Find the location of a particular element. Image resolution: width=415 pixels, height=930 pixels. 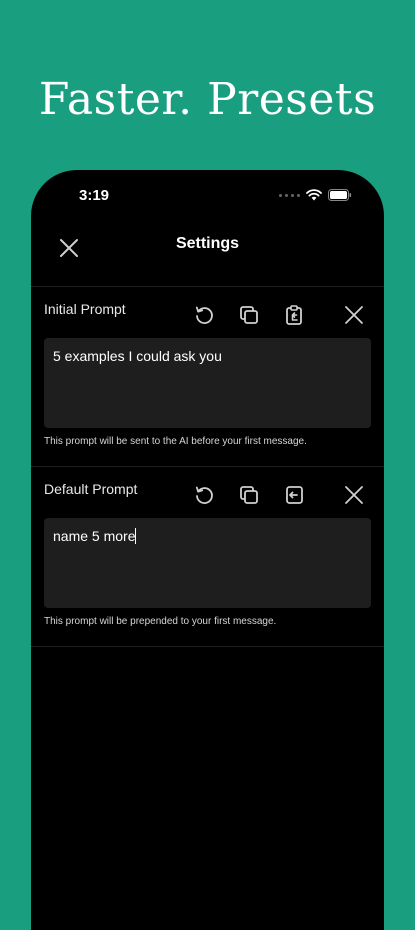

wifi-icon is located at coordinates (314, 195).